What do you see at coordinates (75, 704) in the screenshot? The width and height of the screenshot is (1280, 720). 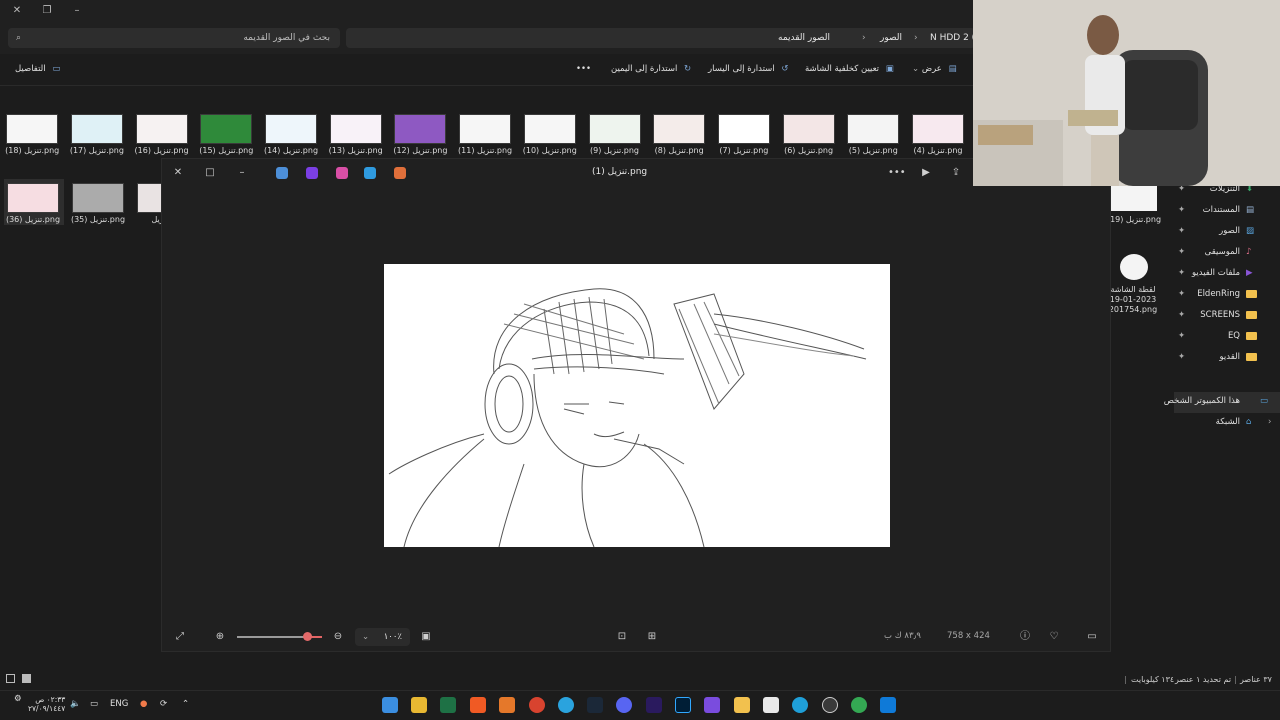 I see `volume-icon: 🔈` at bounding box center [75, 704].